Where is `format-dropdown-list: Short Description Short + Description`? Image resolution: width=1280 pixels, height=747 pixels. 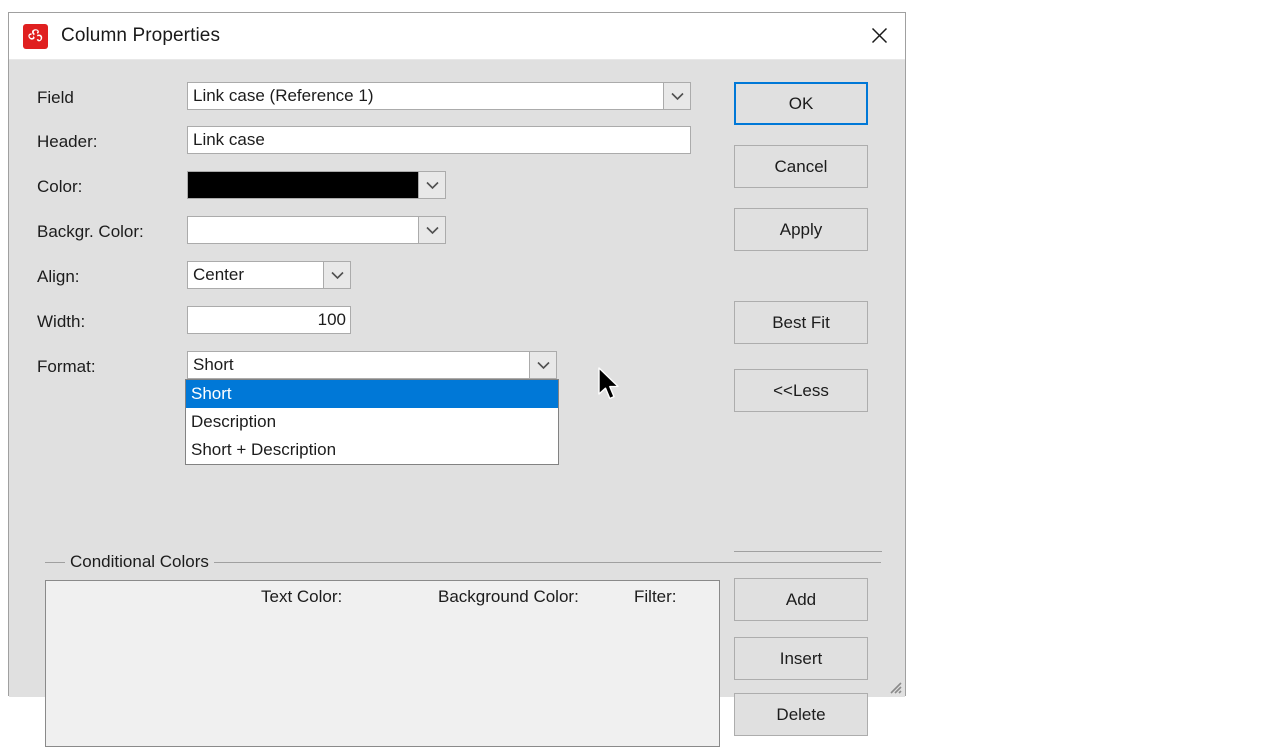 format-dropdown-list: Short Description Short + Description is located at coordinates (372, 422).